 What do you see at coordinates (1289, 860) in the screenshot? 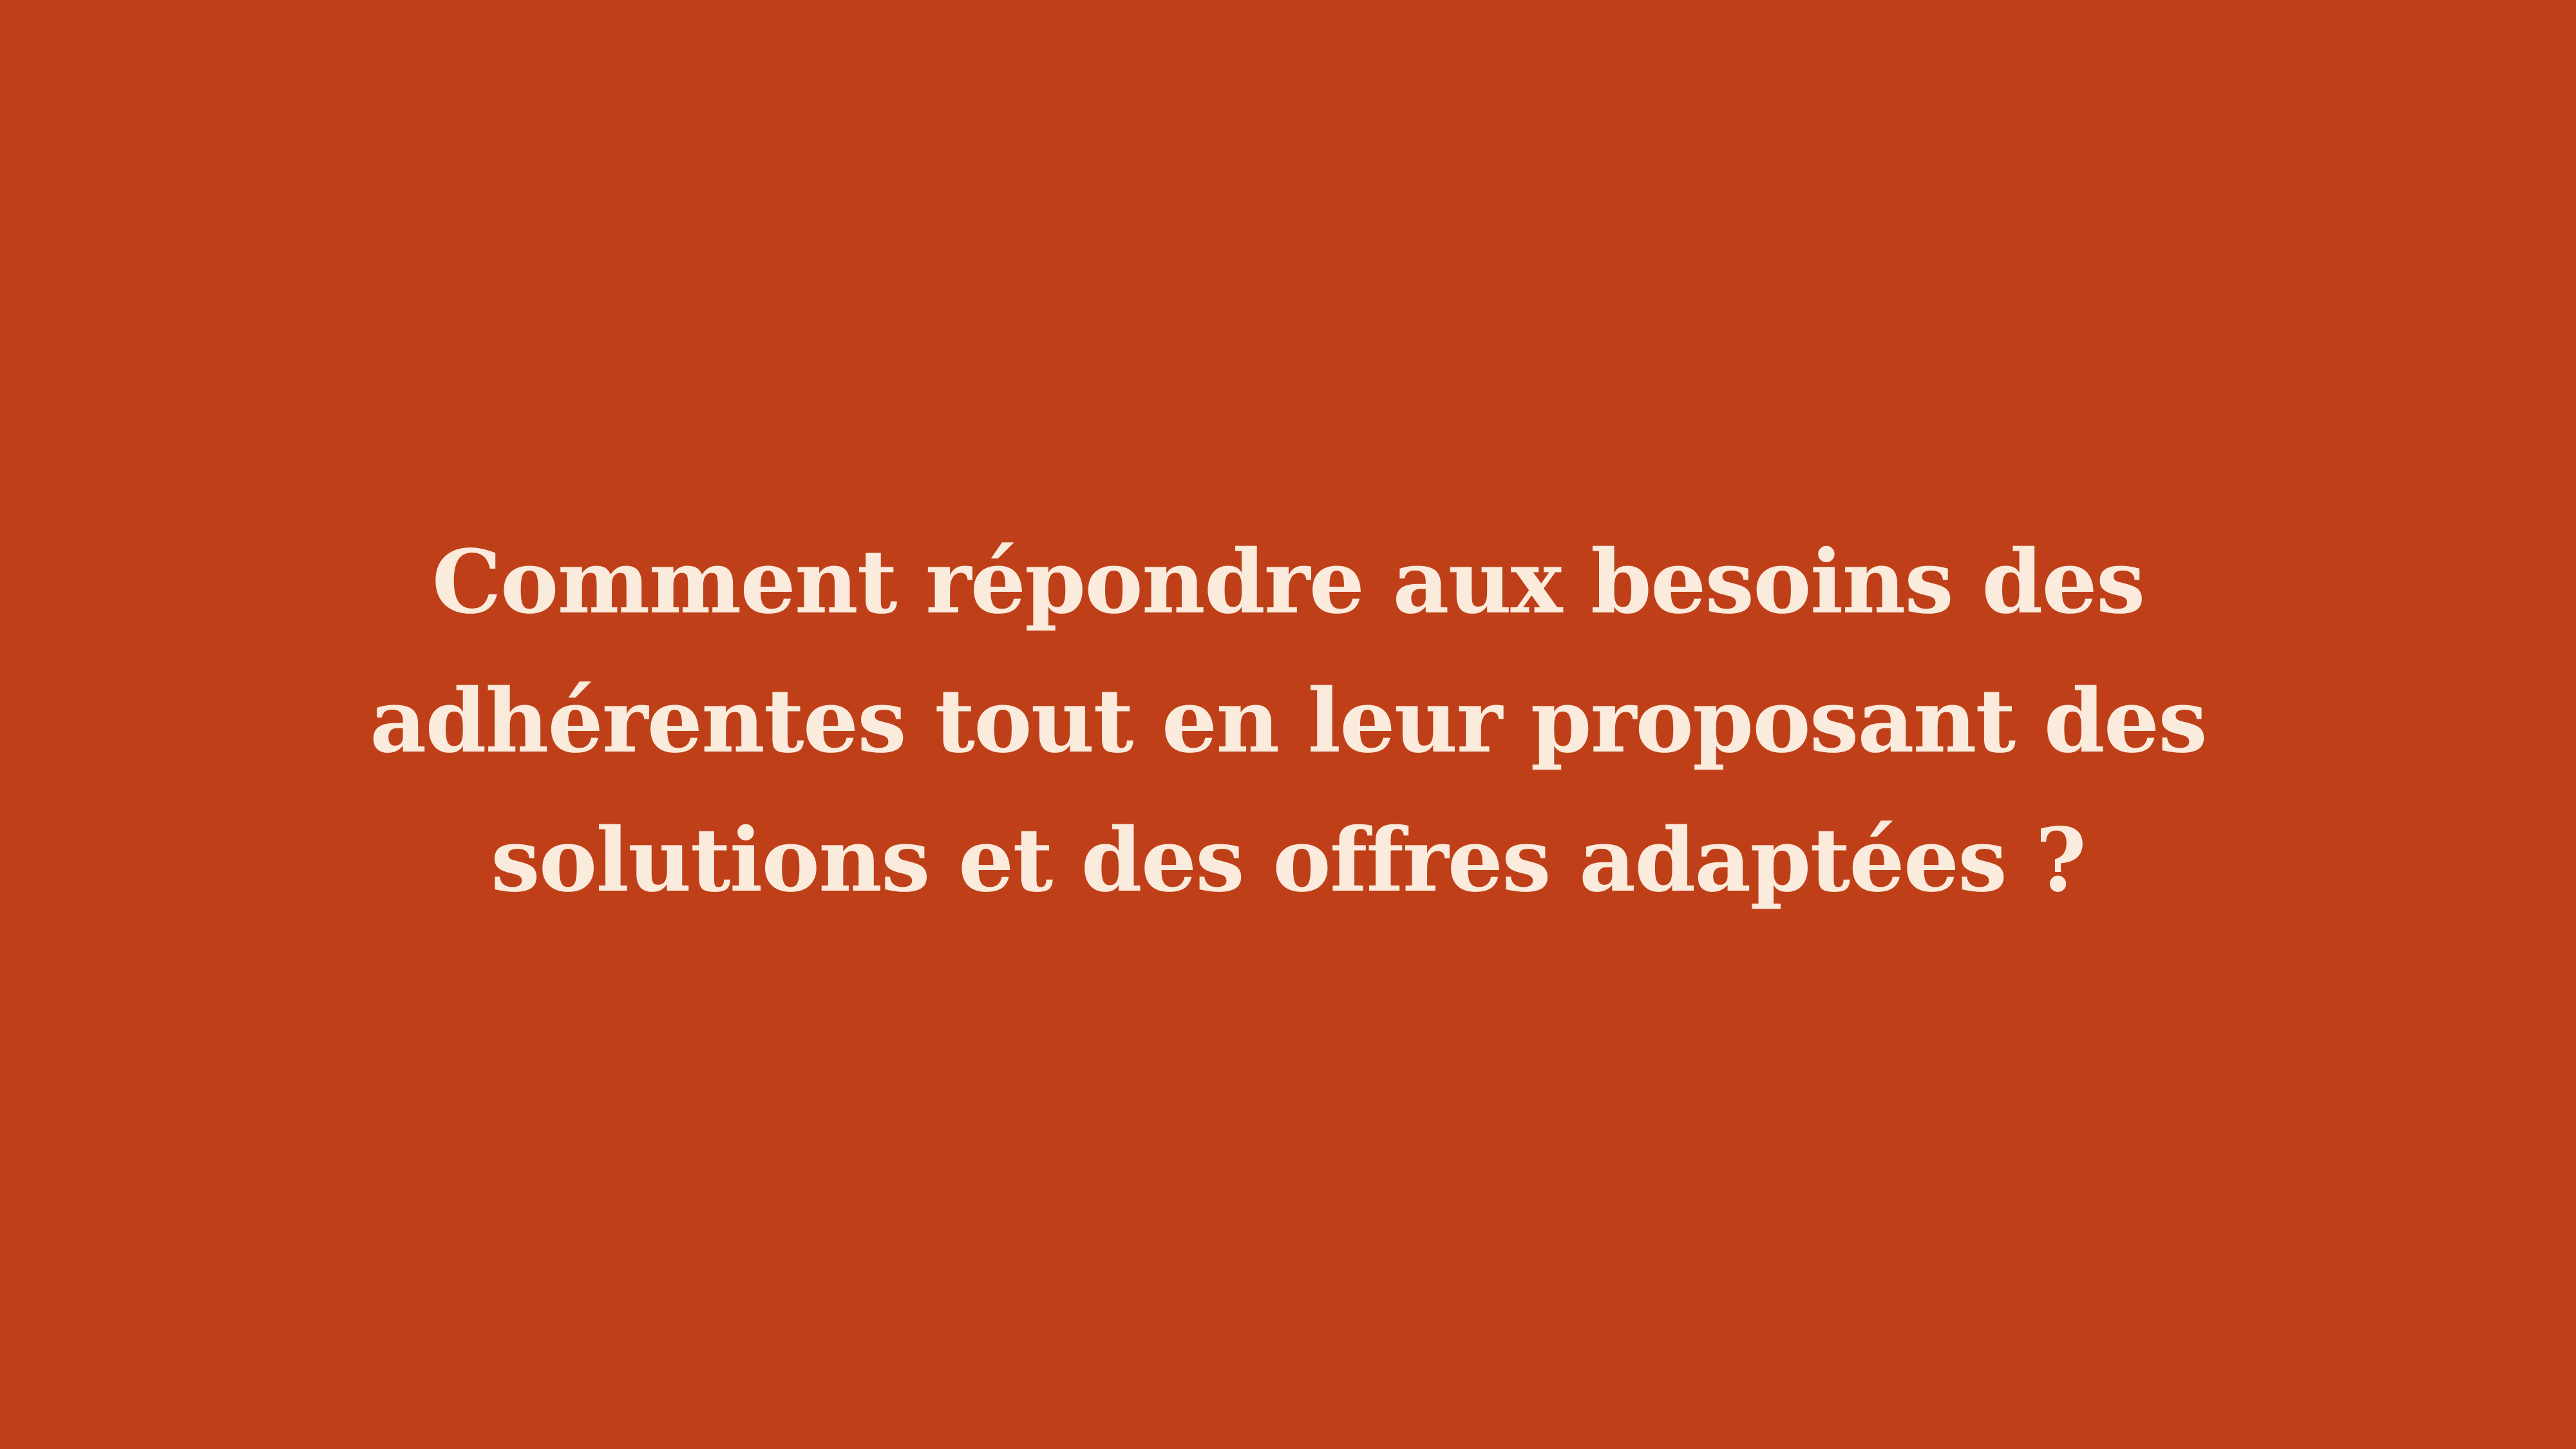
I see `question-line-3: solutions et des offres adaptées ?` at bounding box center [1289, 860].